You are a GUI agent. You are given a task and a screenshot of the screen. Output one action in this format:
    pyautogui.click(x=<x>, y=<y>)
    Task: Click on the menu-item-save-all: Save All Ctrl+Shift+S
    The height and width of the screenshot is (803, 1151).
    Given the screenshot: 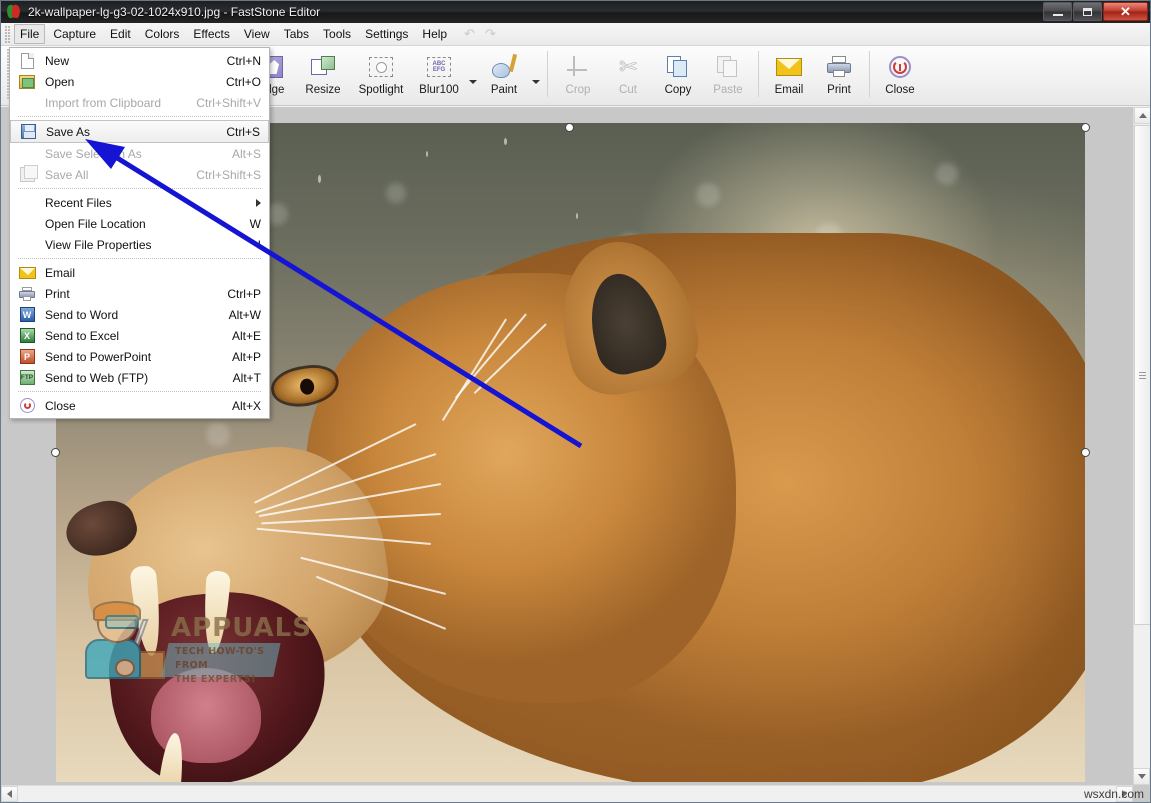 What is the action you would take?
    pyautogui.click(x=139, y=174)
    